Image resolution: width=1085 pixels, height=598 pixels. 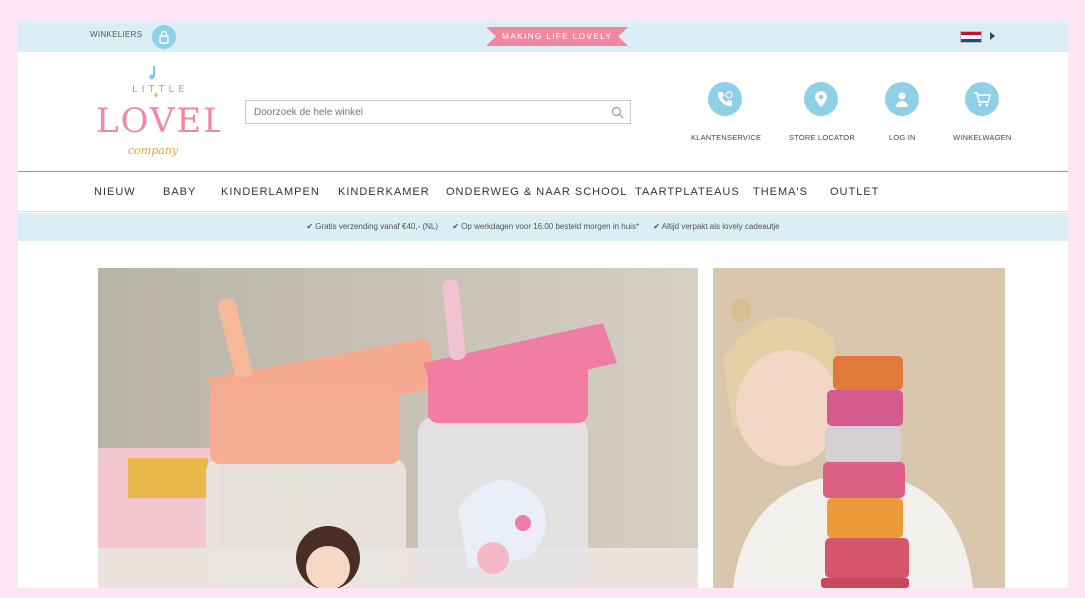 What do you see at coordinates (617, 112) in the screenshot?
I see `search-icon` at bounding box center [617, 112].